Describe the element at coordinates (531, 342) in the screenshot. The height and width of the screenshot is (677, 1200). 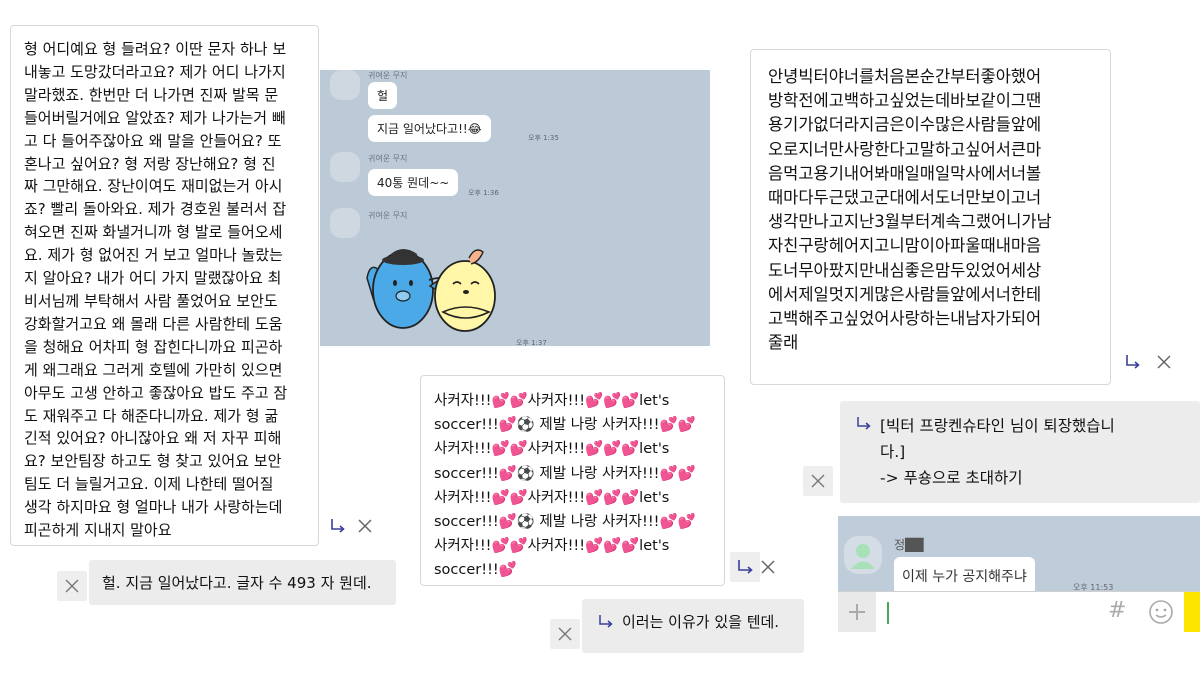
I see `timestamp: 오후 1:37` at that location.